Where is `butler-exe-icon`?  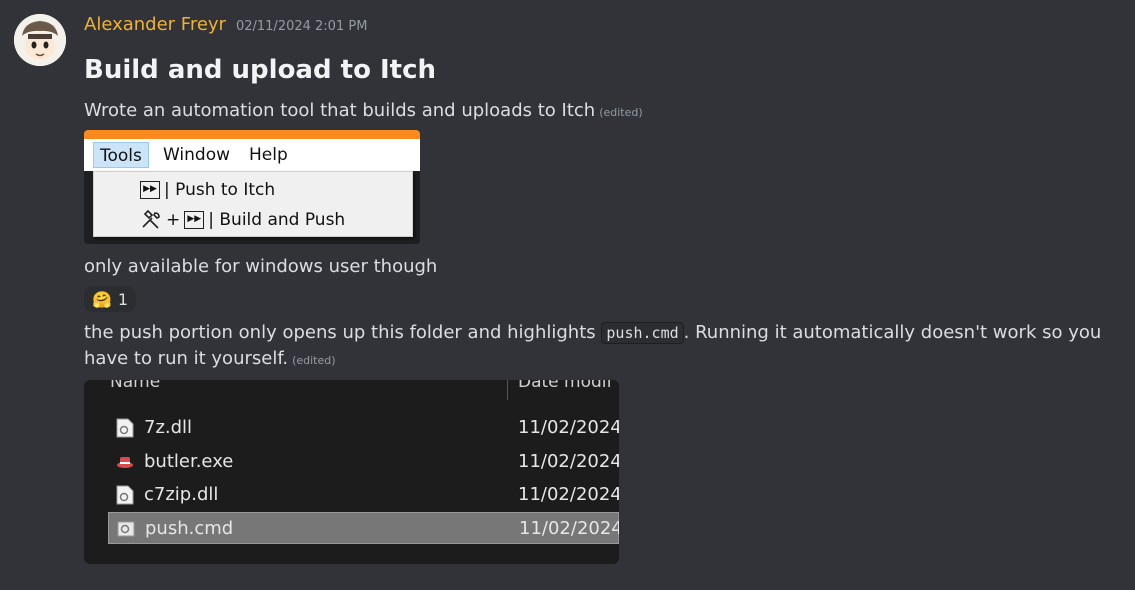 butler-exe-icon is located at coordinates (125, 462).